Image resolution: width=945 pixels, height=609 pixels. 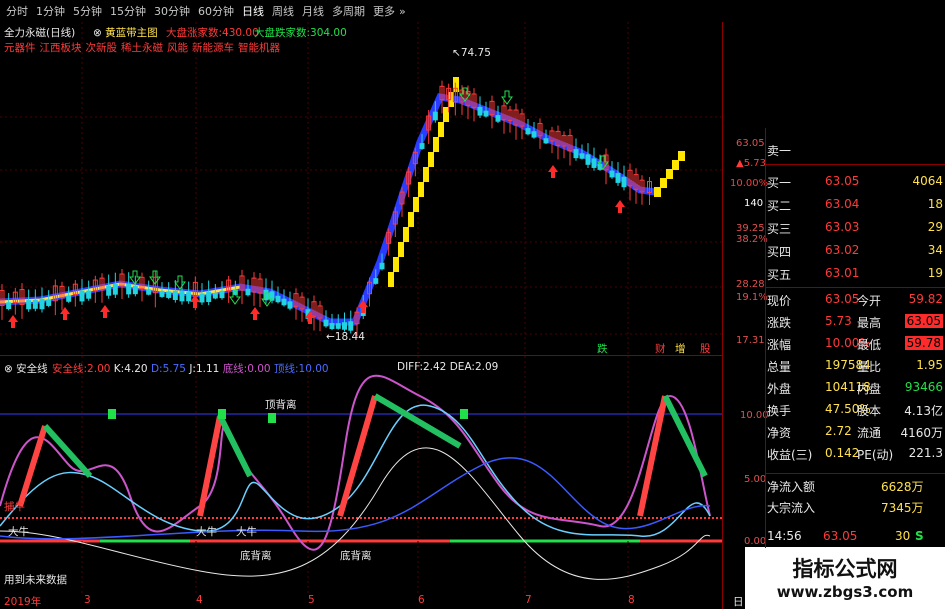 What do you see at coordinates (421, 600) in the screenshot?
I see `xaxis-label: 6` at bounding box center [421, 600].